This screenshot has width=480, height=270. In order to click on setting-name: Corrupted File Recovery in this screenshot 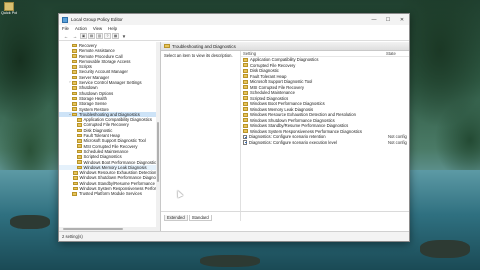, I will do `click(273, 65)`.